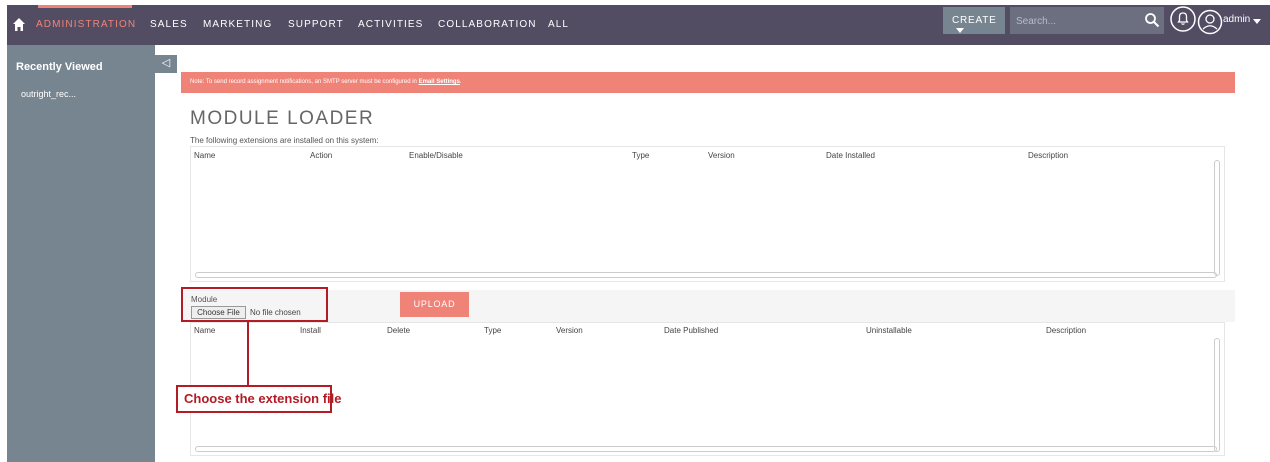 The width and height of the screenshot is (1270, 462). I want to click on nav-all: ALL, so click(558, 24).